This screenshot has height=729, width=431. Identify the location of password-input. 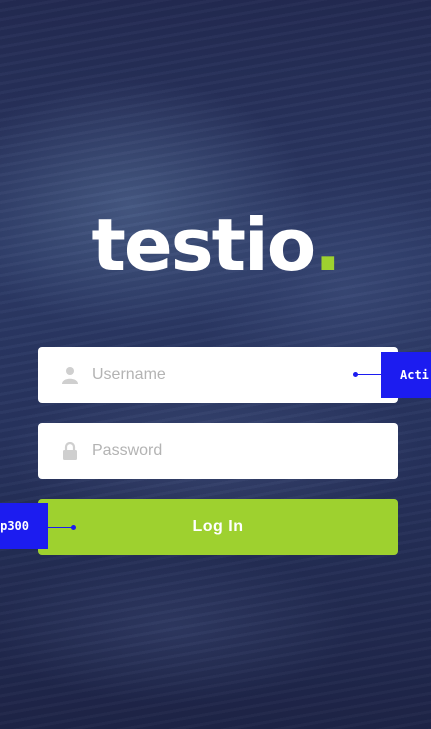
(245, 451).